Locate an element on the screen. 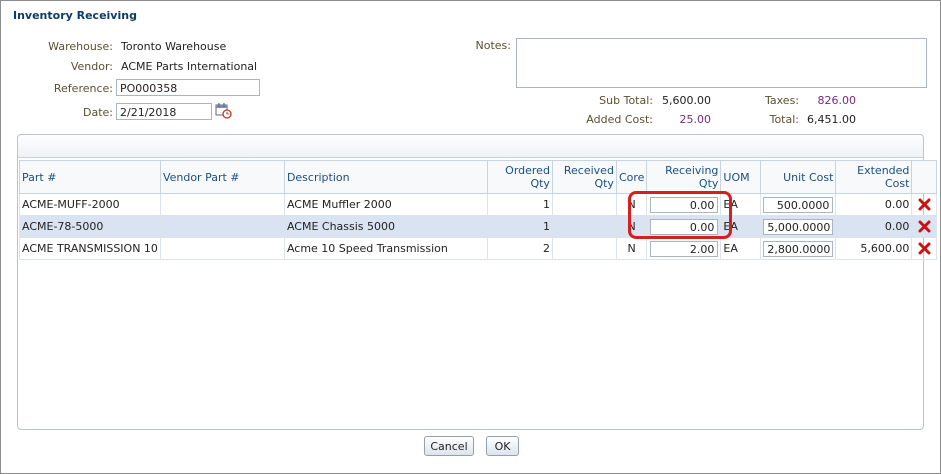 The width and height of the screenshot is (941, 474). cell-unit-cost: 2,800.0000 is located at coordinates (798, 248).